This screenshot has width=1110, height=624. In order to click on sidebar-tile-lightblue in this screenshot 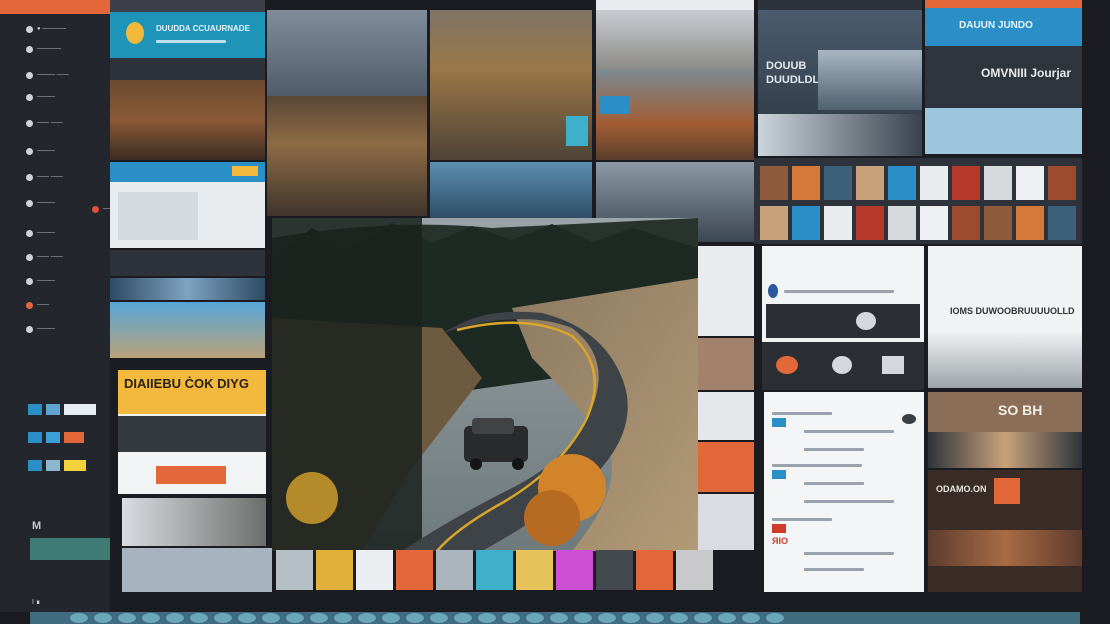, I will do `click(53, 409)`.